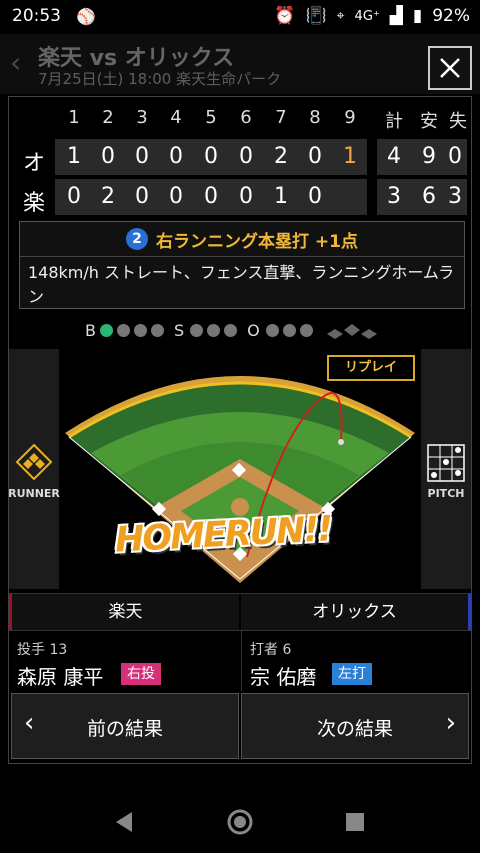 The image size is (480, 853). Describe the element at coordinates (108, 117) in the screenshot. I see `inning-header: 2` at that location.